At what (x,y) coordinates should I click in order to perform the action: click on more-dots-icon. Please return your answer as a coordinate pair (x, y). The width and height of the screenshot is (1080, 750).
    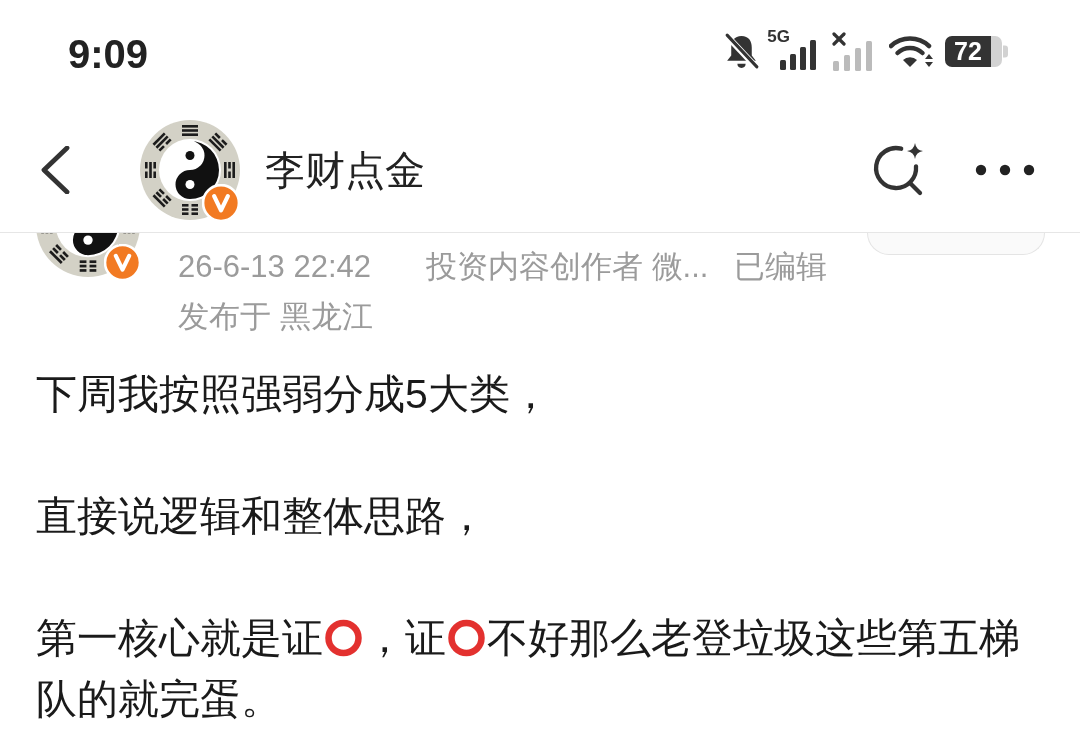
    Looking at the image, I should click on (1005, 170).